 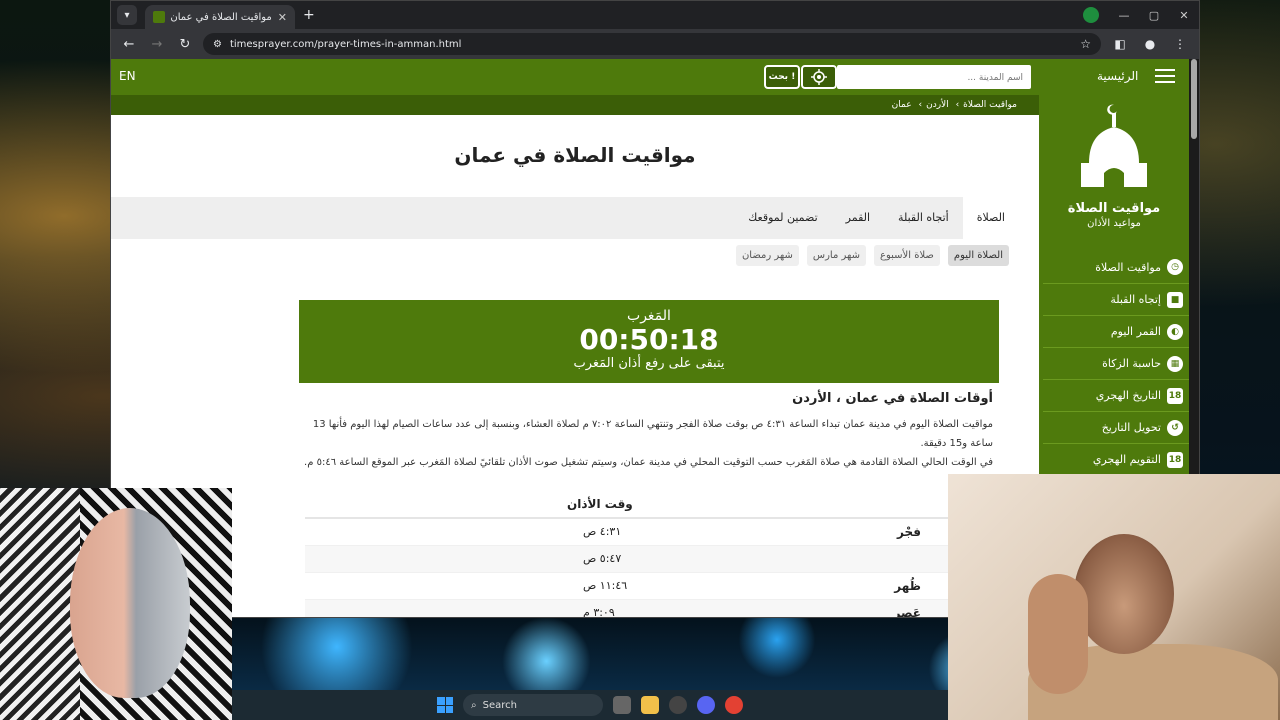 I want to click on sidebar-item-label: التاريخ الهجري, so click(x=1128, y=395).